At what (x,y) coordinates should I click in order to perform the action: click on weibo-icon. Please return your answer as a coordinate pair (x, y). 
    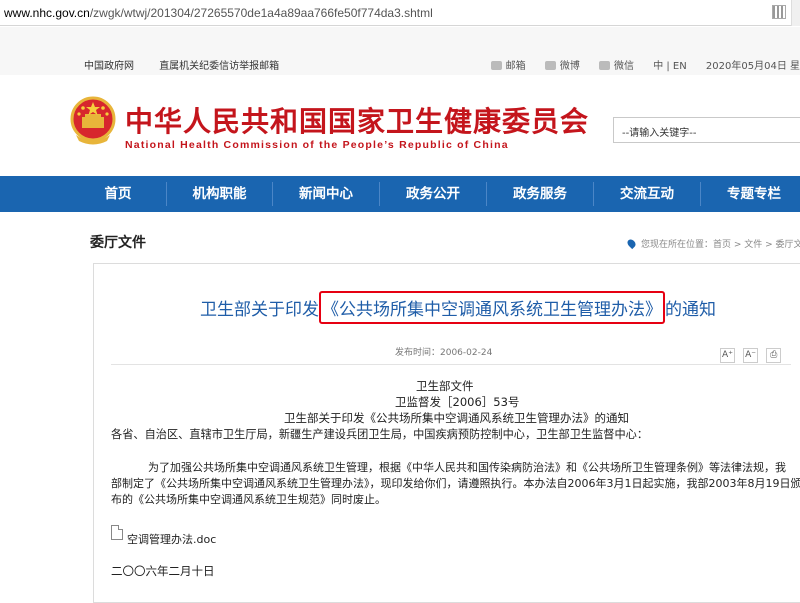
    Looking at the image, I should click on (550, 65).